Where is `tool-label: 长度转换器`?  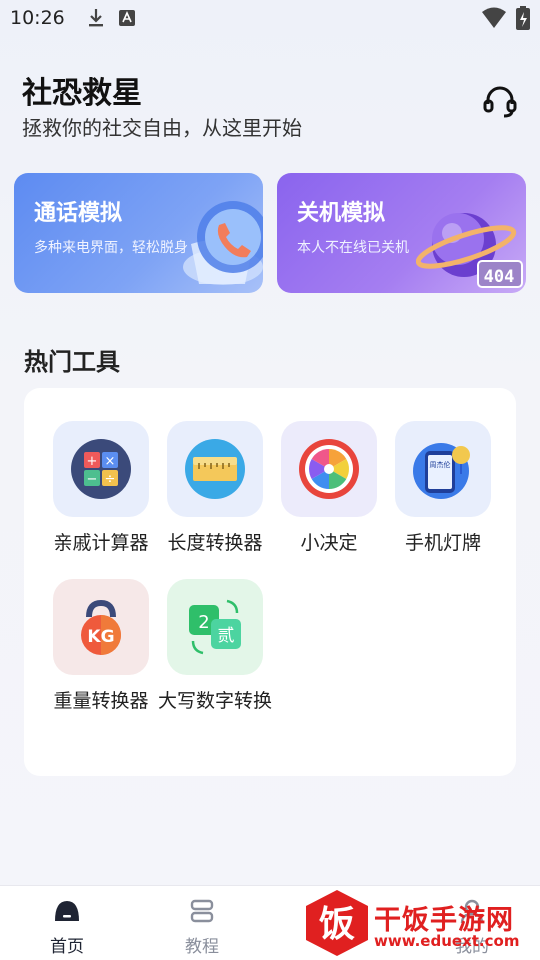 tool-label: 长度转换器 is located at coordinates (215, 543).